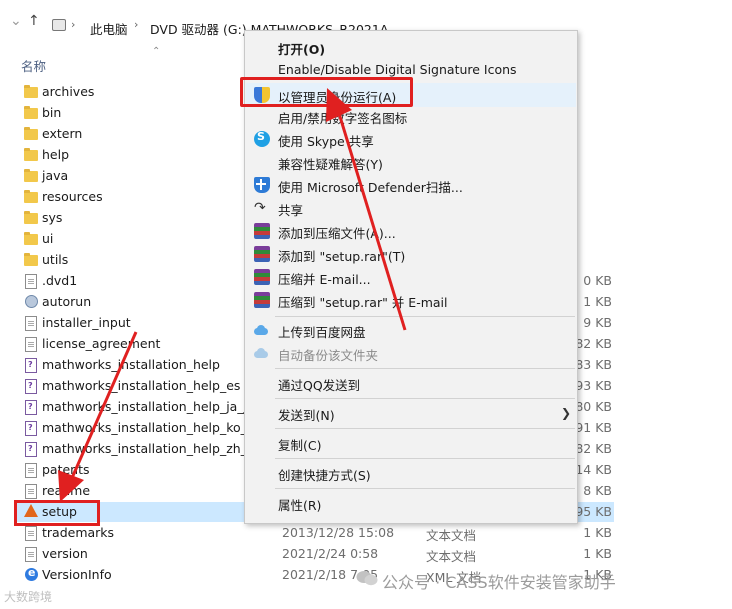 This screenshot has width=732, height=609. Describe the element at coordinates (411, 116) in the screenshot. I see `menu-item-toggle-signature-icons: 启用/禁用数字签名图标` at that location.